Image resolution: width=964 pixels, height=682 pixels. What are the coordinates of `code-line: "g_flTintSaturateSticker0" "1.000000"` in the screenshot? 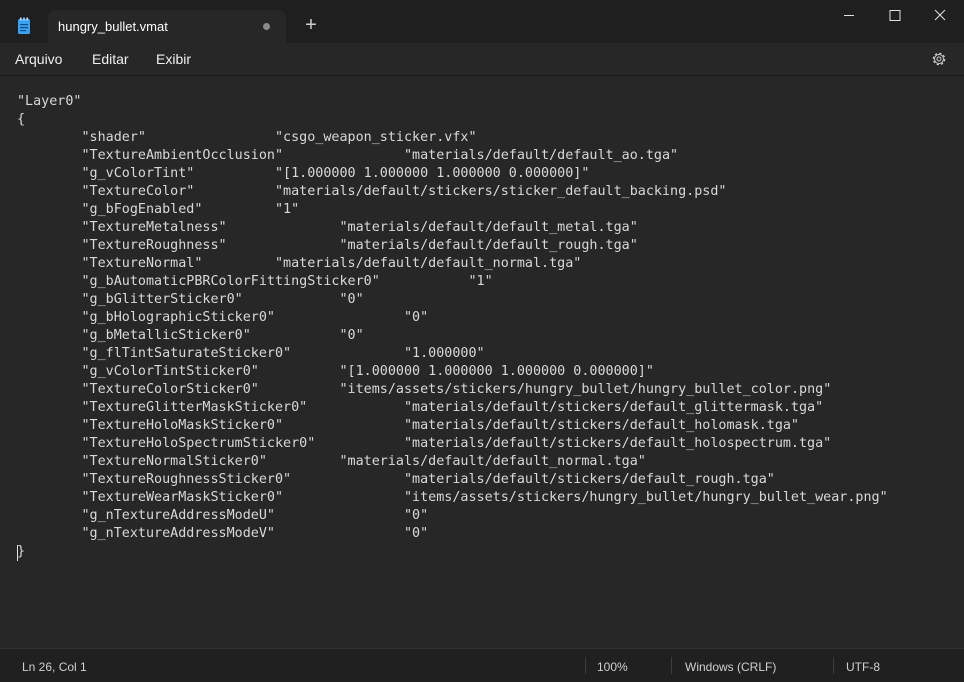 It's located at (251, 353).